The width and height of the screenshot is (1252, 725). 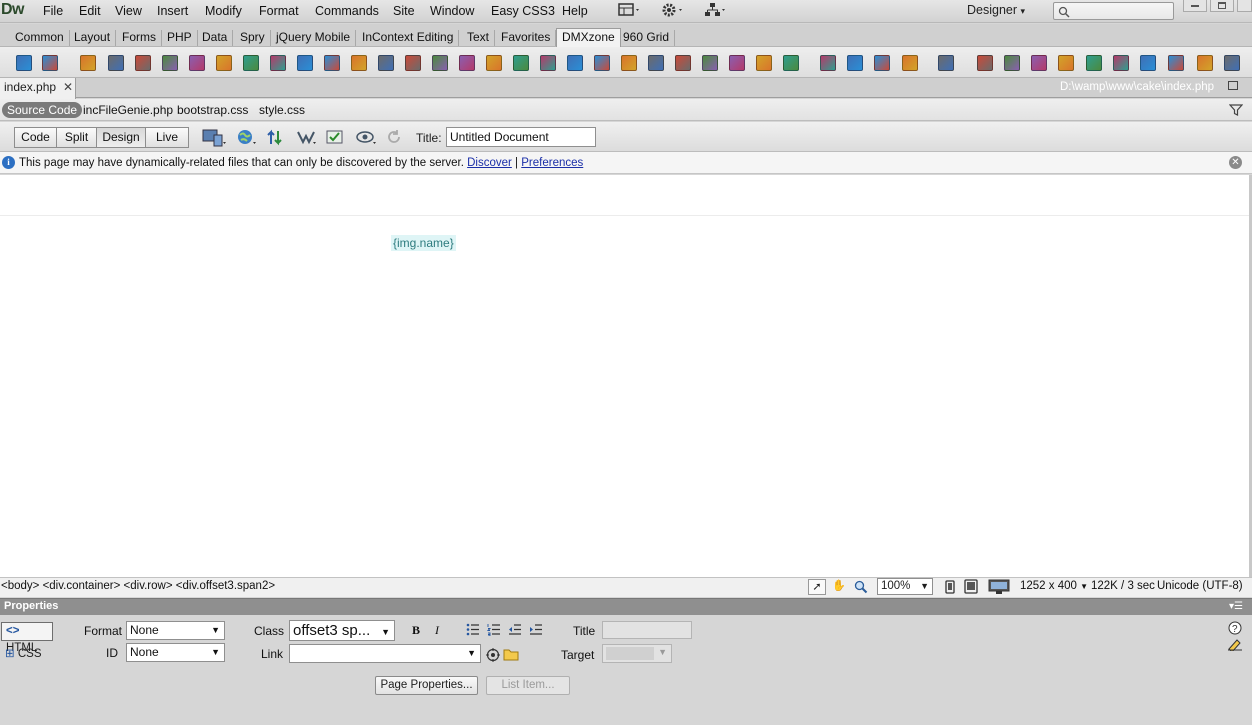 I want to click on select-tool-icon: ➚, so click(x=817, y=587).